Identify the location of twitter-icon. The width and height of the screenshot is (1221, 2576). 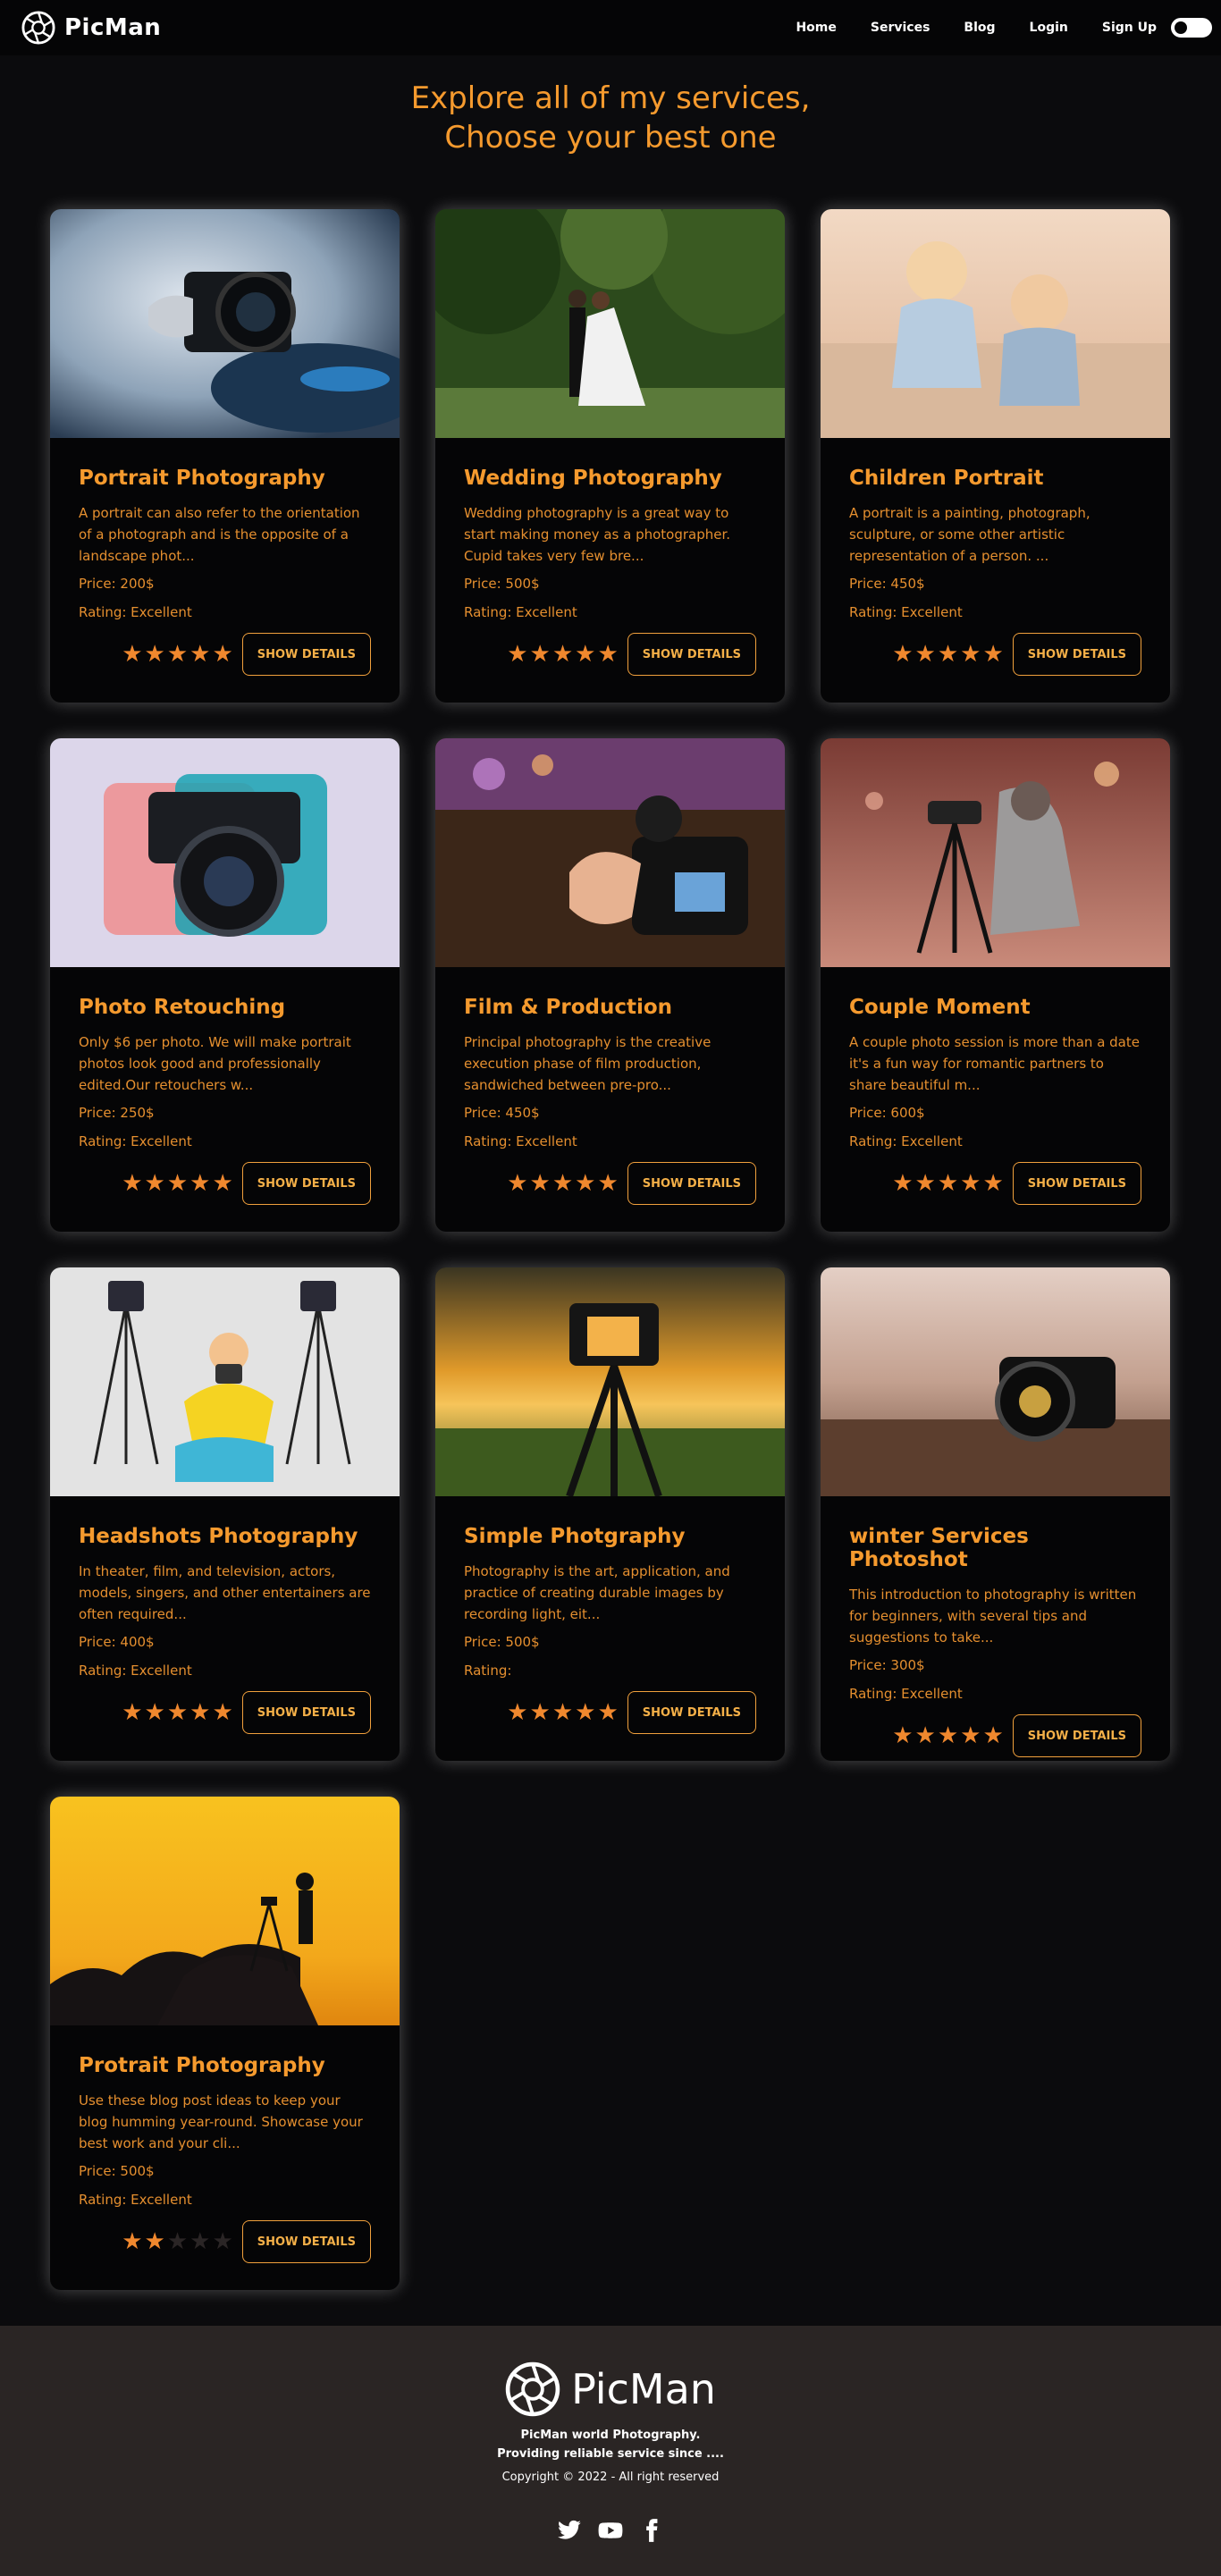
(570, 2531).